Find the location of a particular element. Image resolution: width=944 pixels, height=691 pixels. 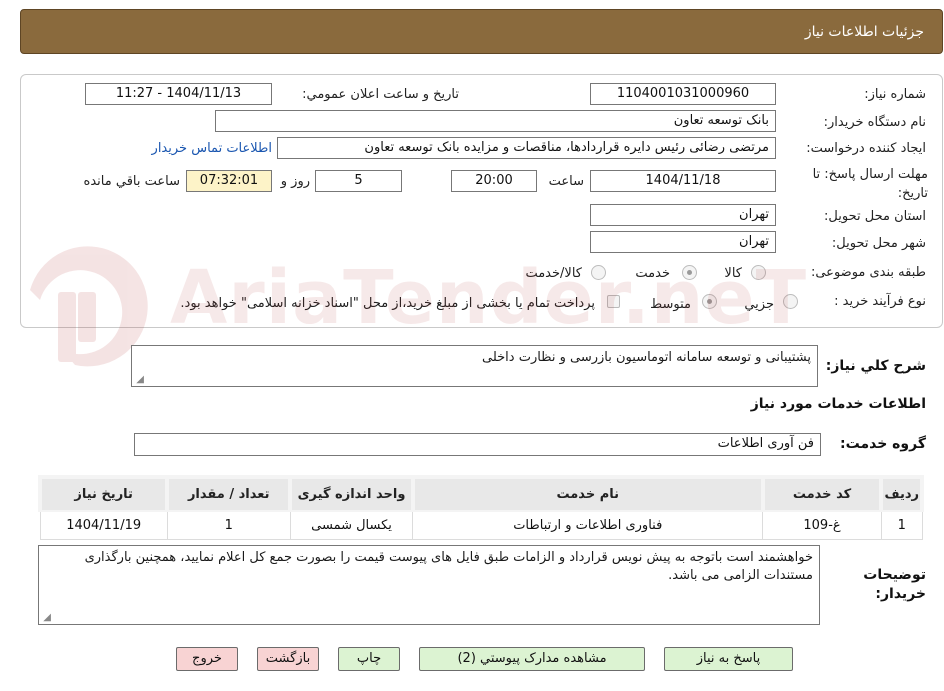

deadline-label: مهلت ارسال پاسخ: تا تاریخ: is located at coordinates (870, 184).